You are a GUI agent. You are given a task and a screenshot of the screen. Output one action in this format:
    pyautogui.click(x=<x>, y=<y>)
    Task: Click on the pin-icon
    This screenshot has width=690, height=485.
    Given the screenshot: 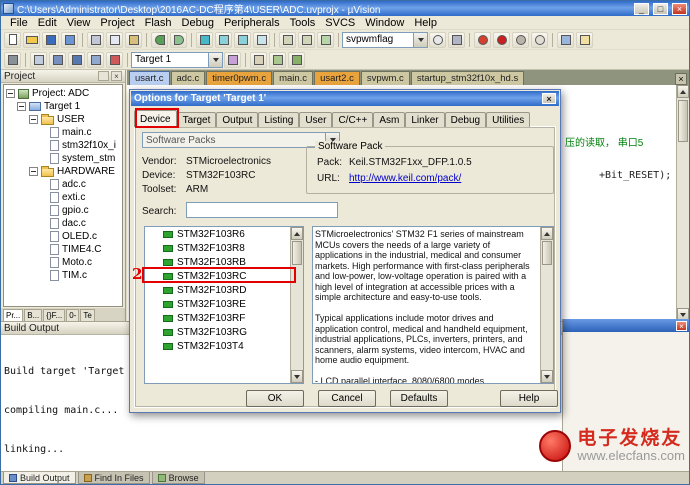 What is the action you would take?
    pyautogui.click(x=103, y=76)
    